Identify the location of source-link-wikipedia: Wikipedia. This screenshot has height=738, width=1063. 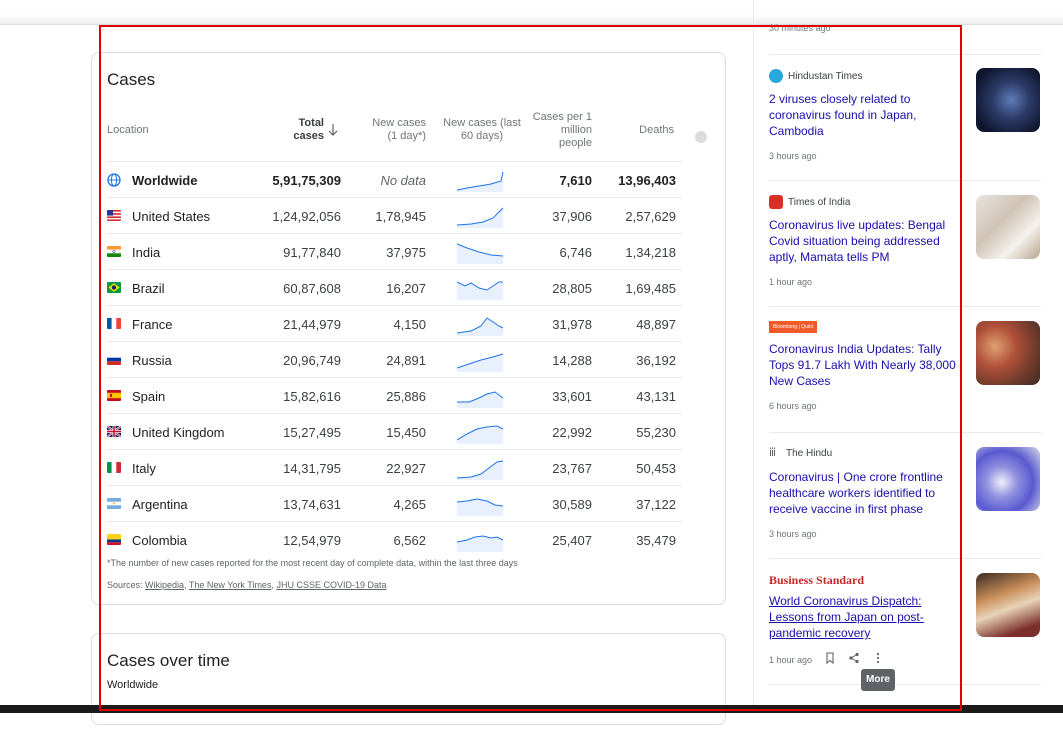
(164, 585).